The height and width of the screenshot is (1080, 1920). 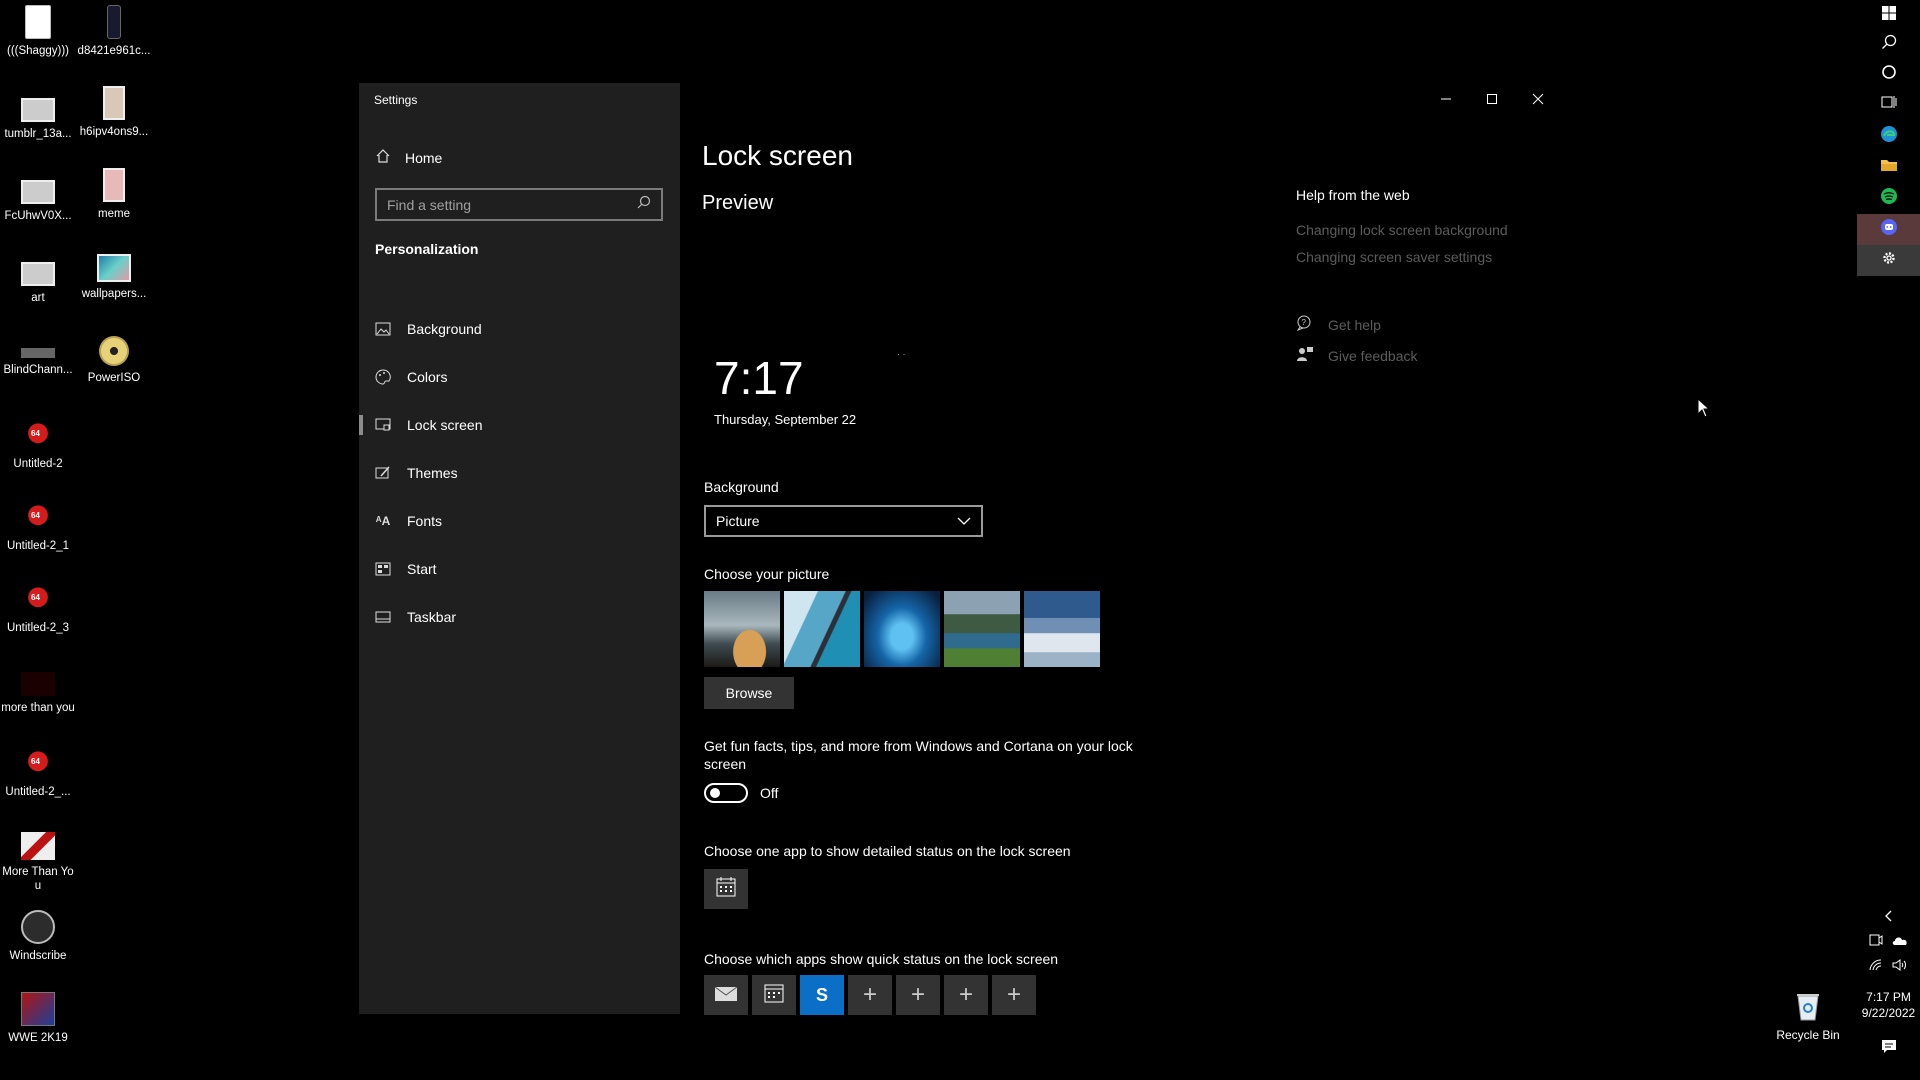 I want to click on nav-home: Home, so click(x=408, y=157).